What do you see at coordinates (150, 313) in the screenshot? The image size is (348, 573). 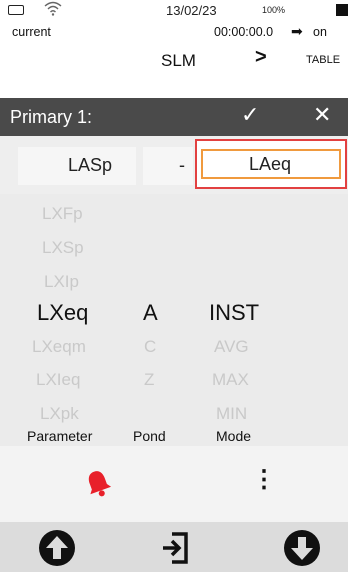 I see `pond-option-selected: A` at bounding box center [150, 313].